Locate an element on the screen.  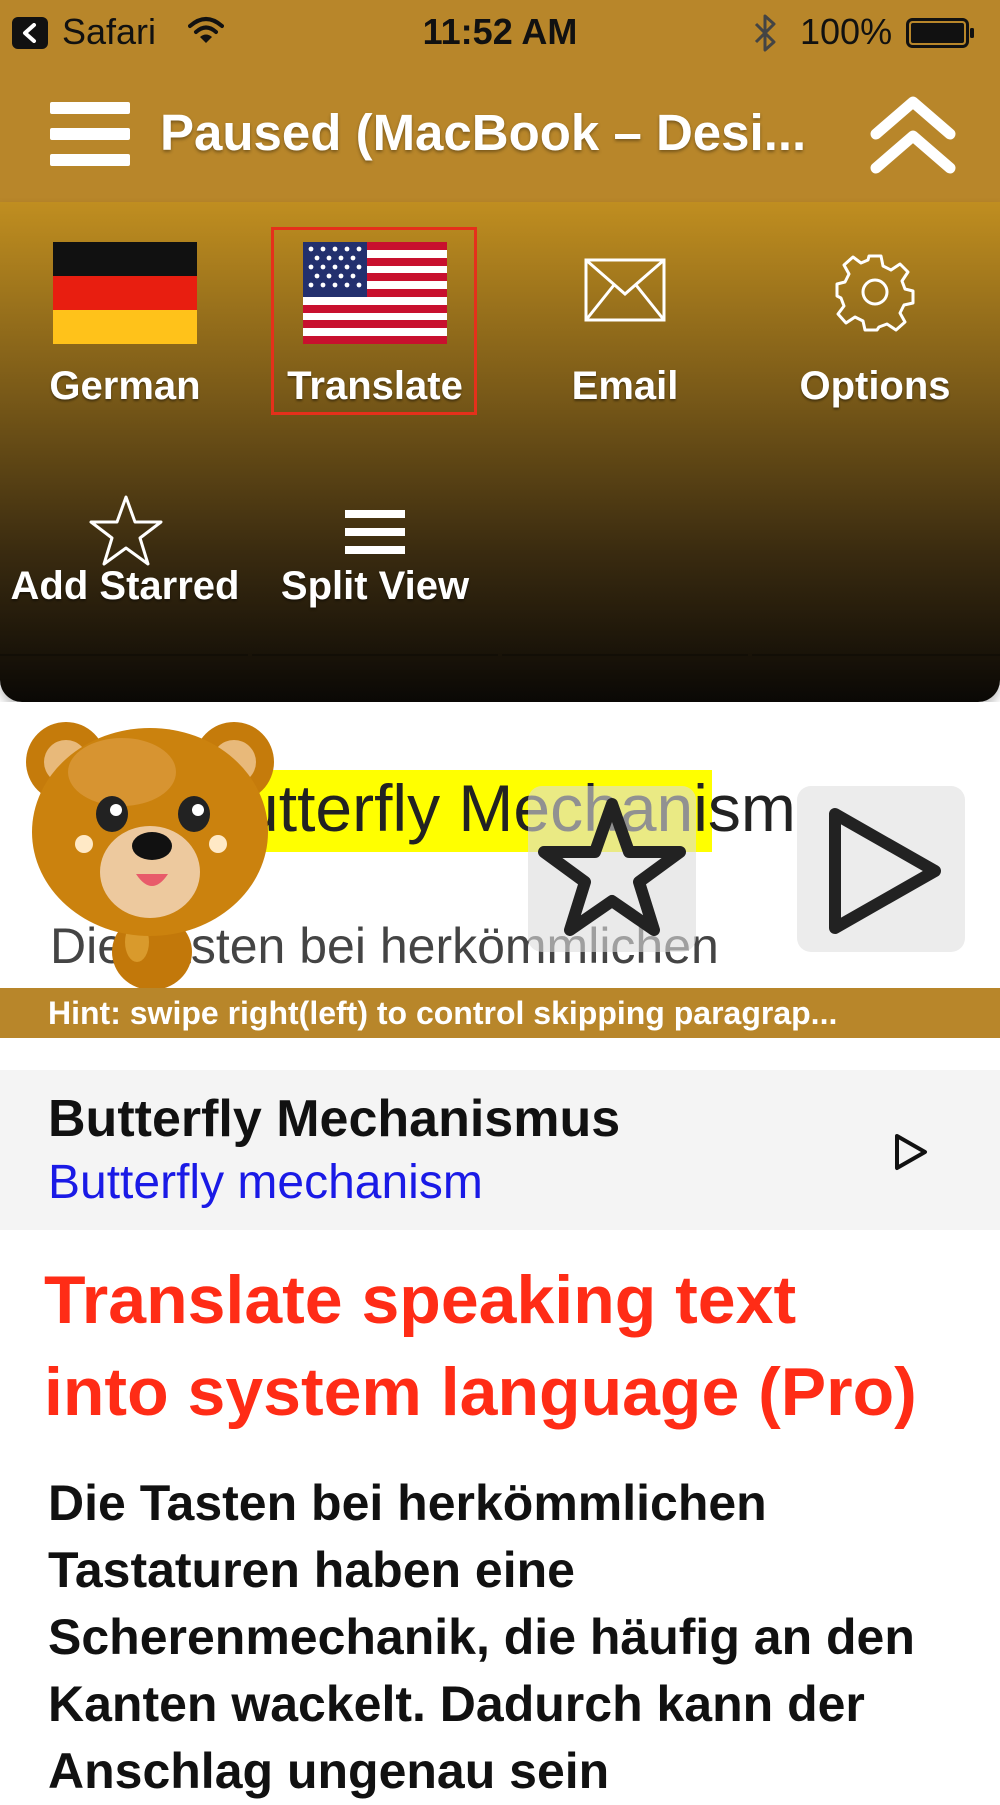
menu-item-label: Translate is located at coordinates (375, 386).